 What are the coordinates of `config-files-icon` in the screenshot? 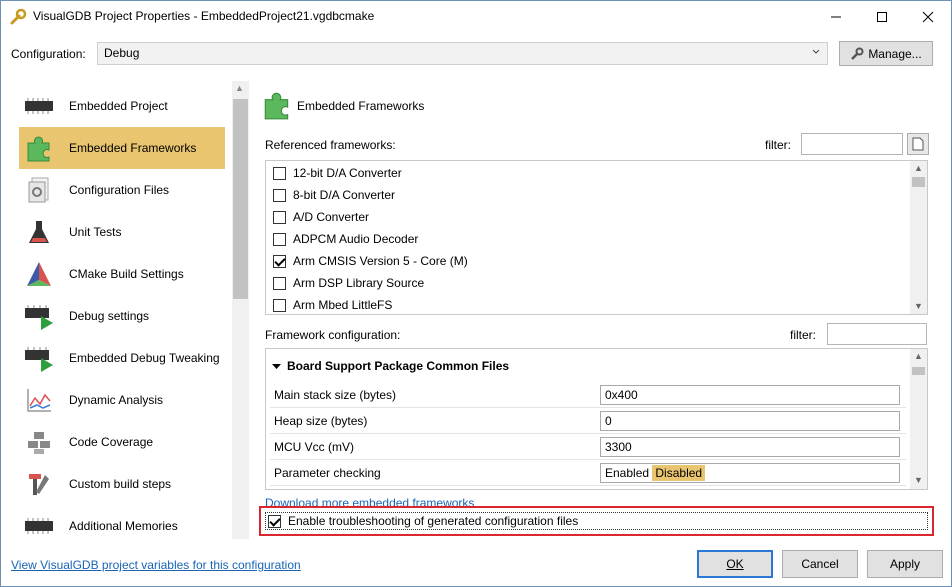 It's located at (39, 190).